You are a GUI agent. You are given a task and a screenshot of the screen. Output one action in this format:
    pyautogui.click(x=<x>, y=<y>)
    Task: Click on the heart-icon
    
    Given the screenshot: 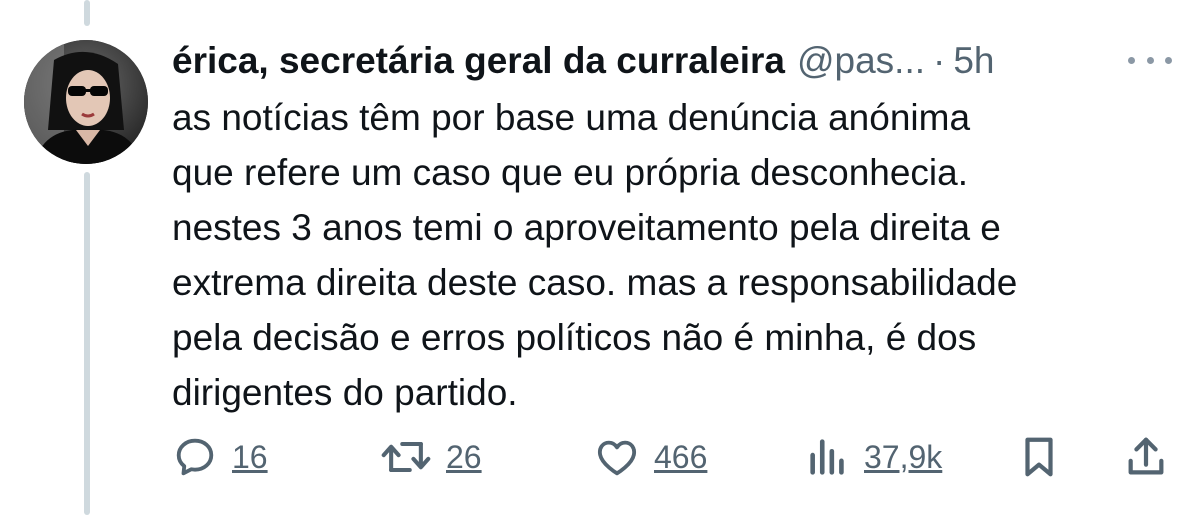 What is the action you would take?
    pyautogui.click(x=617, y=458)
    